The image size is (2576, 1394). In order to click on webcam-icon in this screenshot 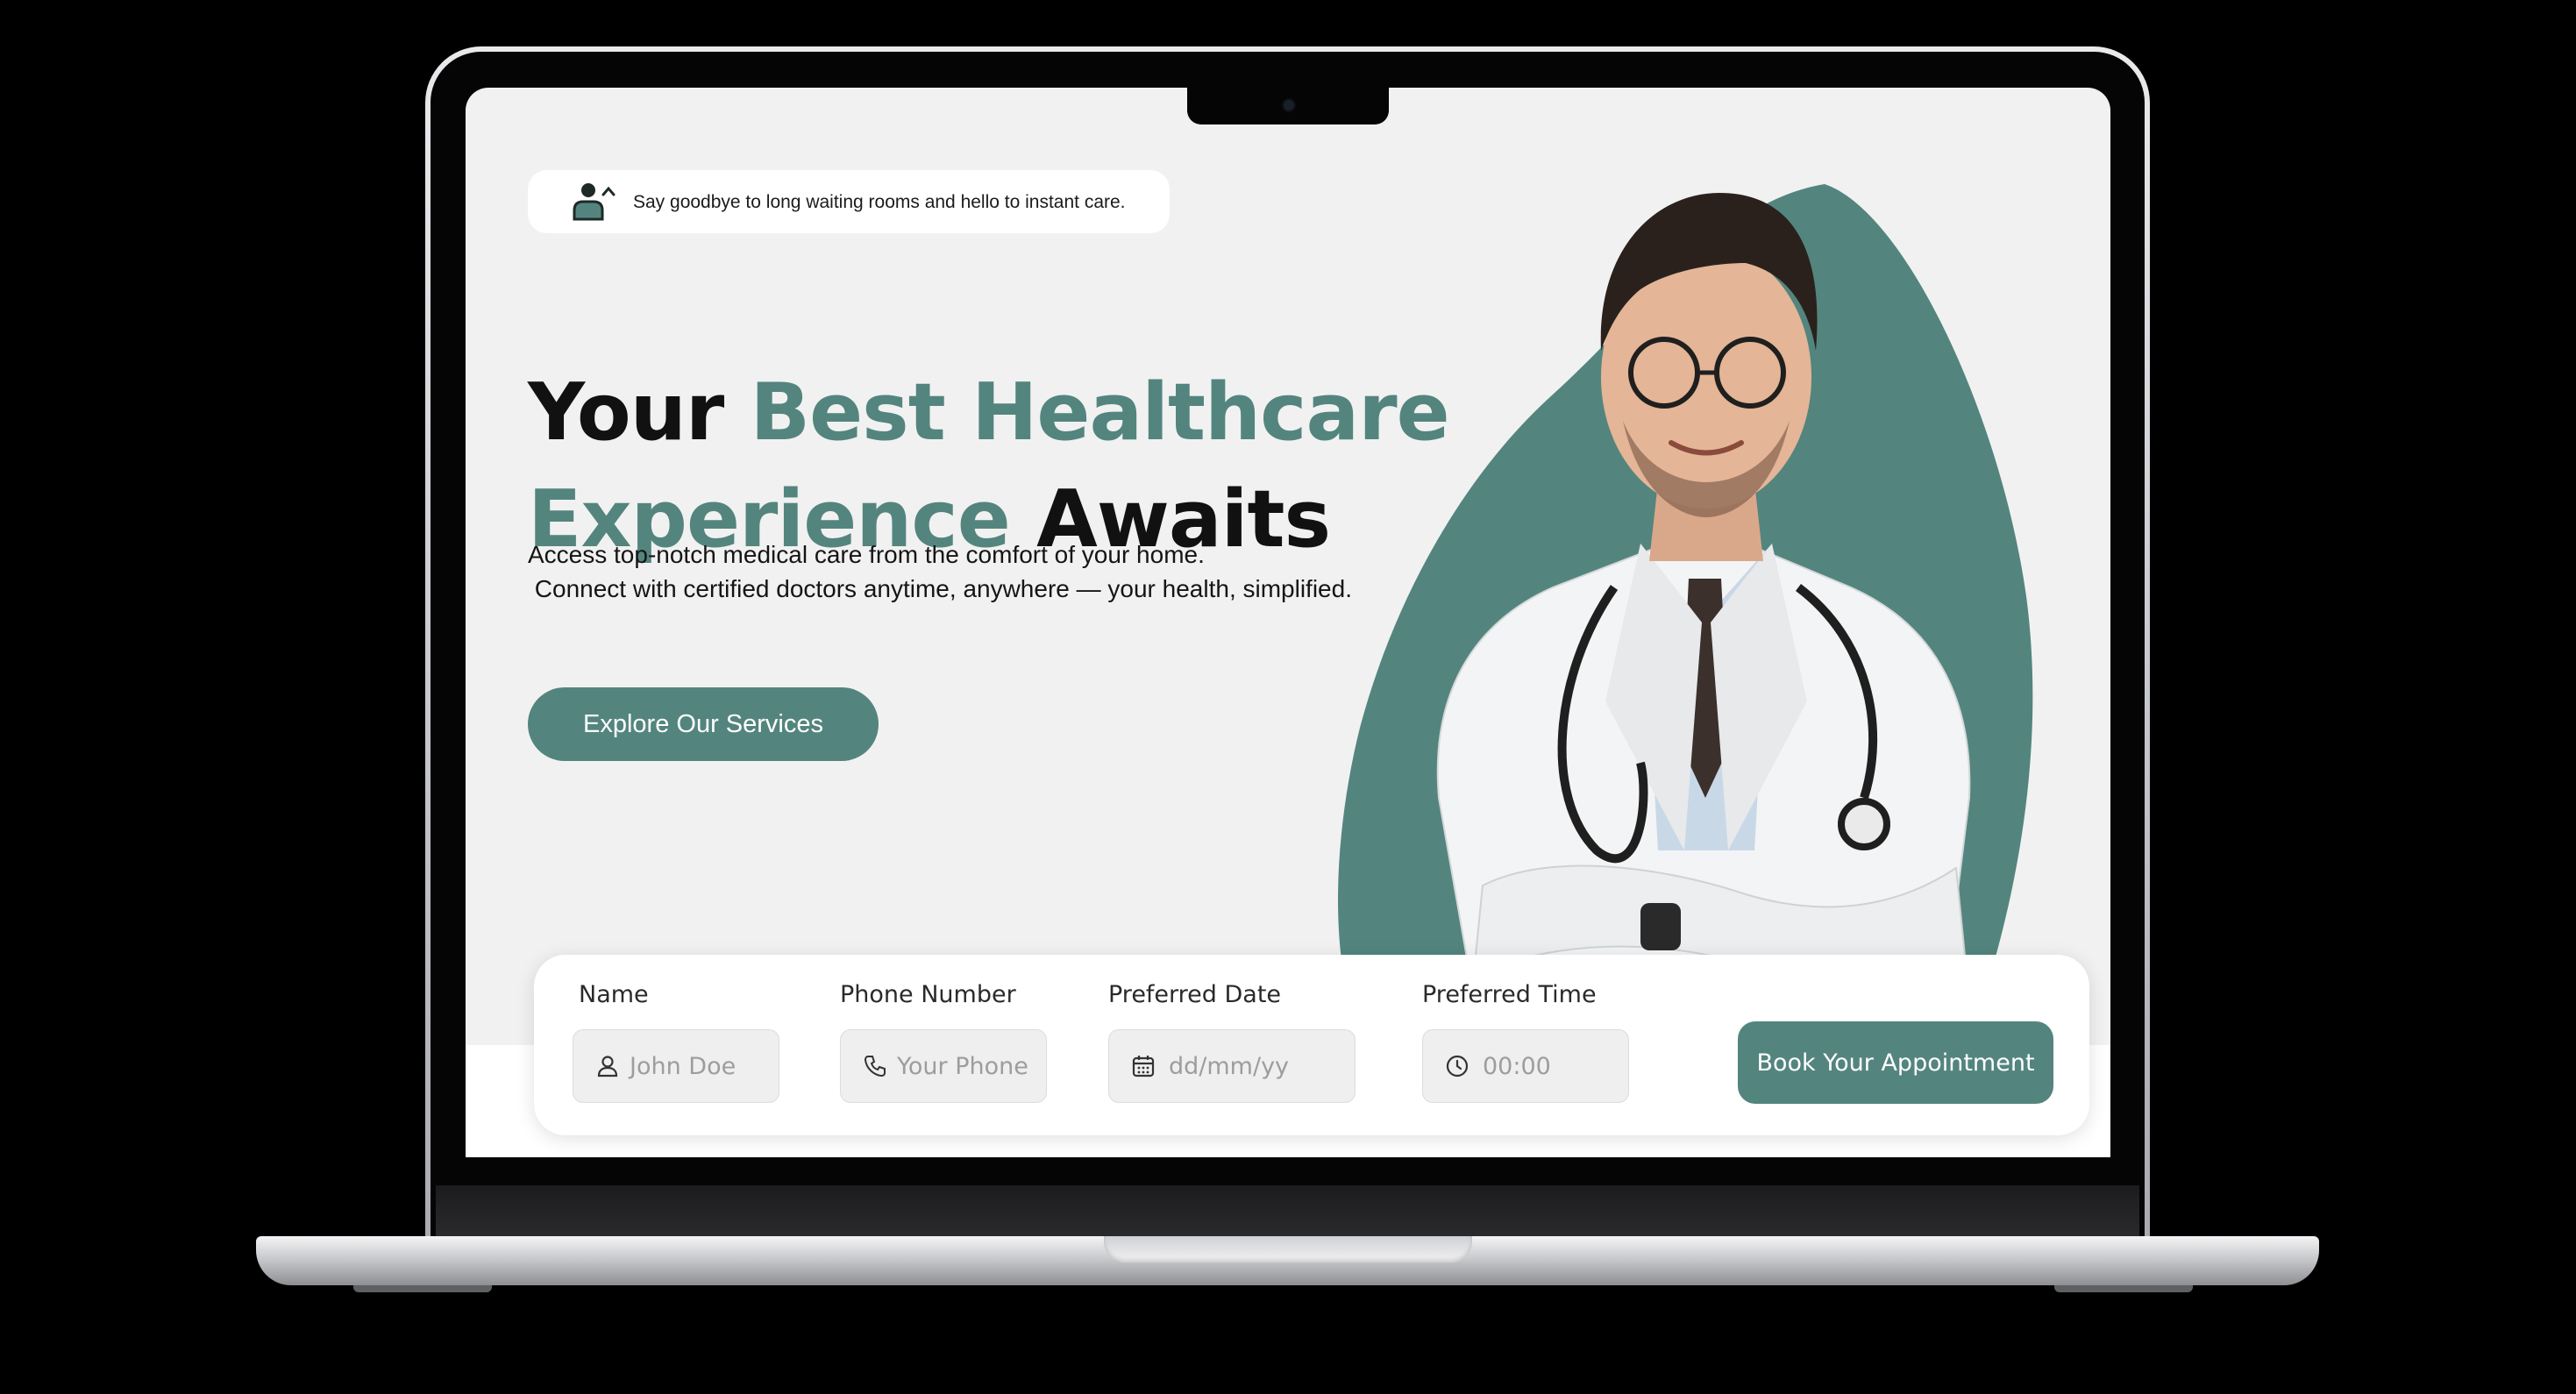, I will do `click(1289, 105)`.